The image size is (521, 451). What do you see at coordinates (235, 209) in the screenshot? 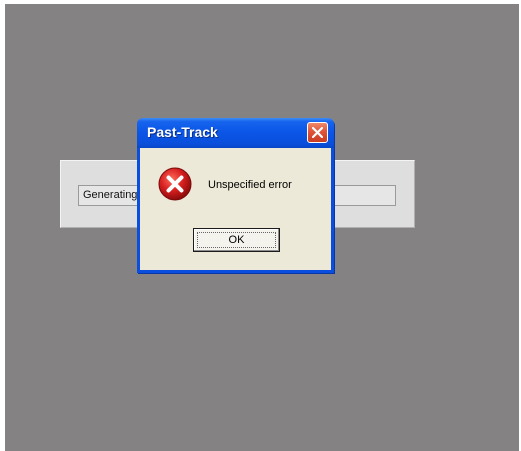
I see `dialog-body: Unspecified error OK` at bounding box center [235, 209].